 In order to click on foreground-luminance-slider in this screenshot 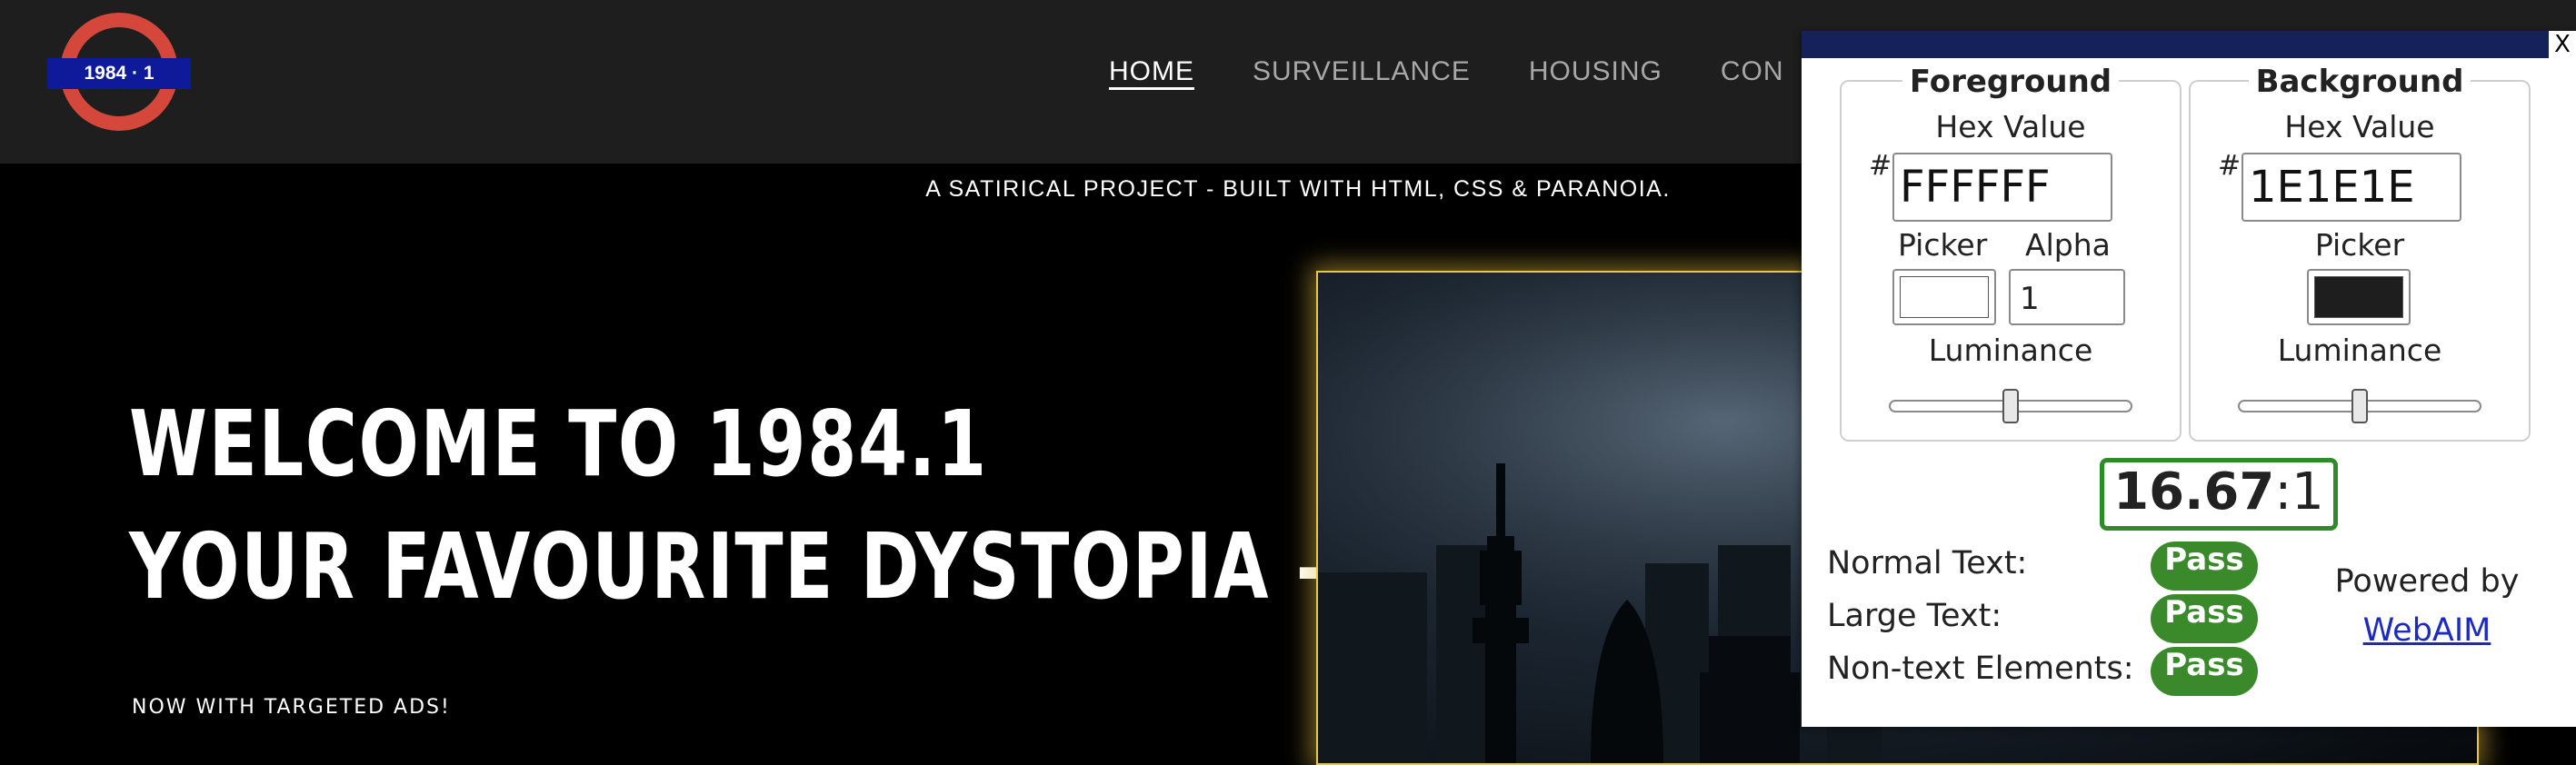, I will do `click(2011, 406)`.